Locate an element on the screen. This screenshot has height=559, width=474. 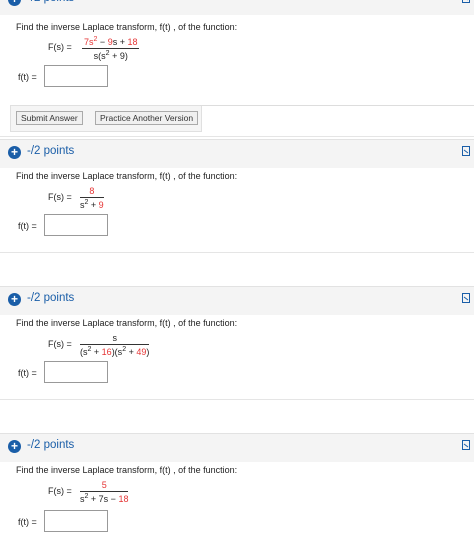
question-1-header: + -/2 points is located at coordinates (237, 8).